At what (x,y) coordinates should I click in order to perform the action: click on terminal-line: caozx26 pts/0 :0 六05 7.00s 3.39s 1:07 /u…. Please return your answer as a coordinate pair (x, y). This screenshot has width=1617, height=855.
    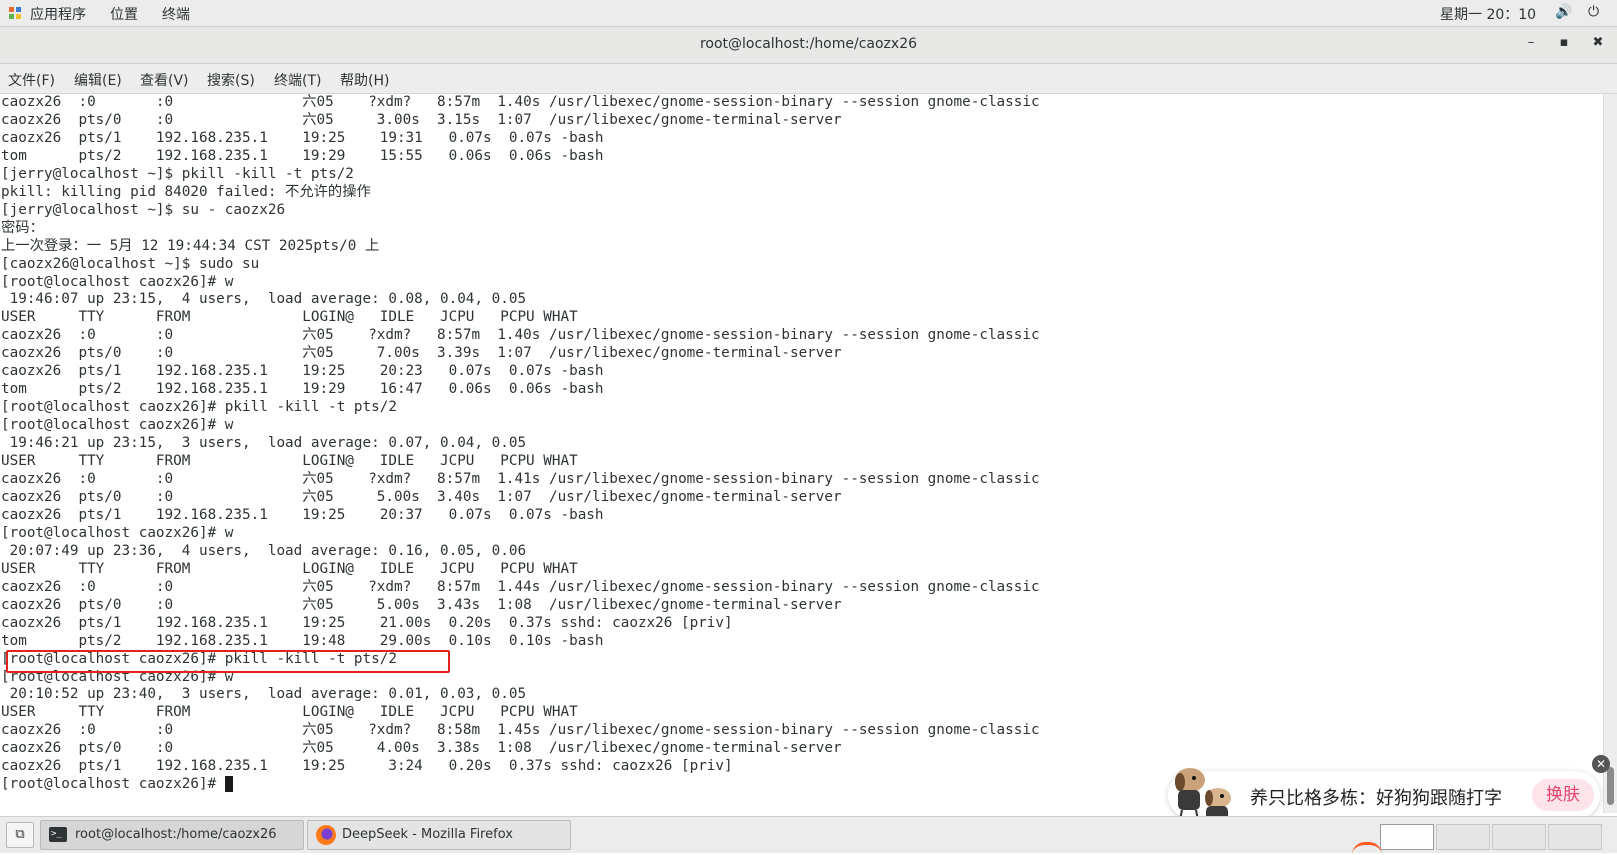
    Looking at the image, I should click on (421, 353).